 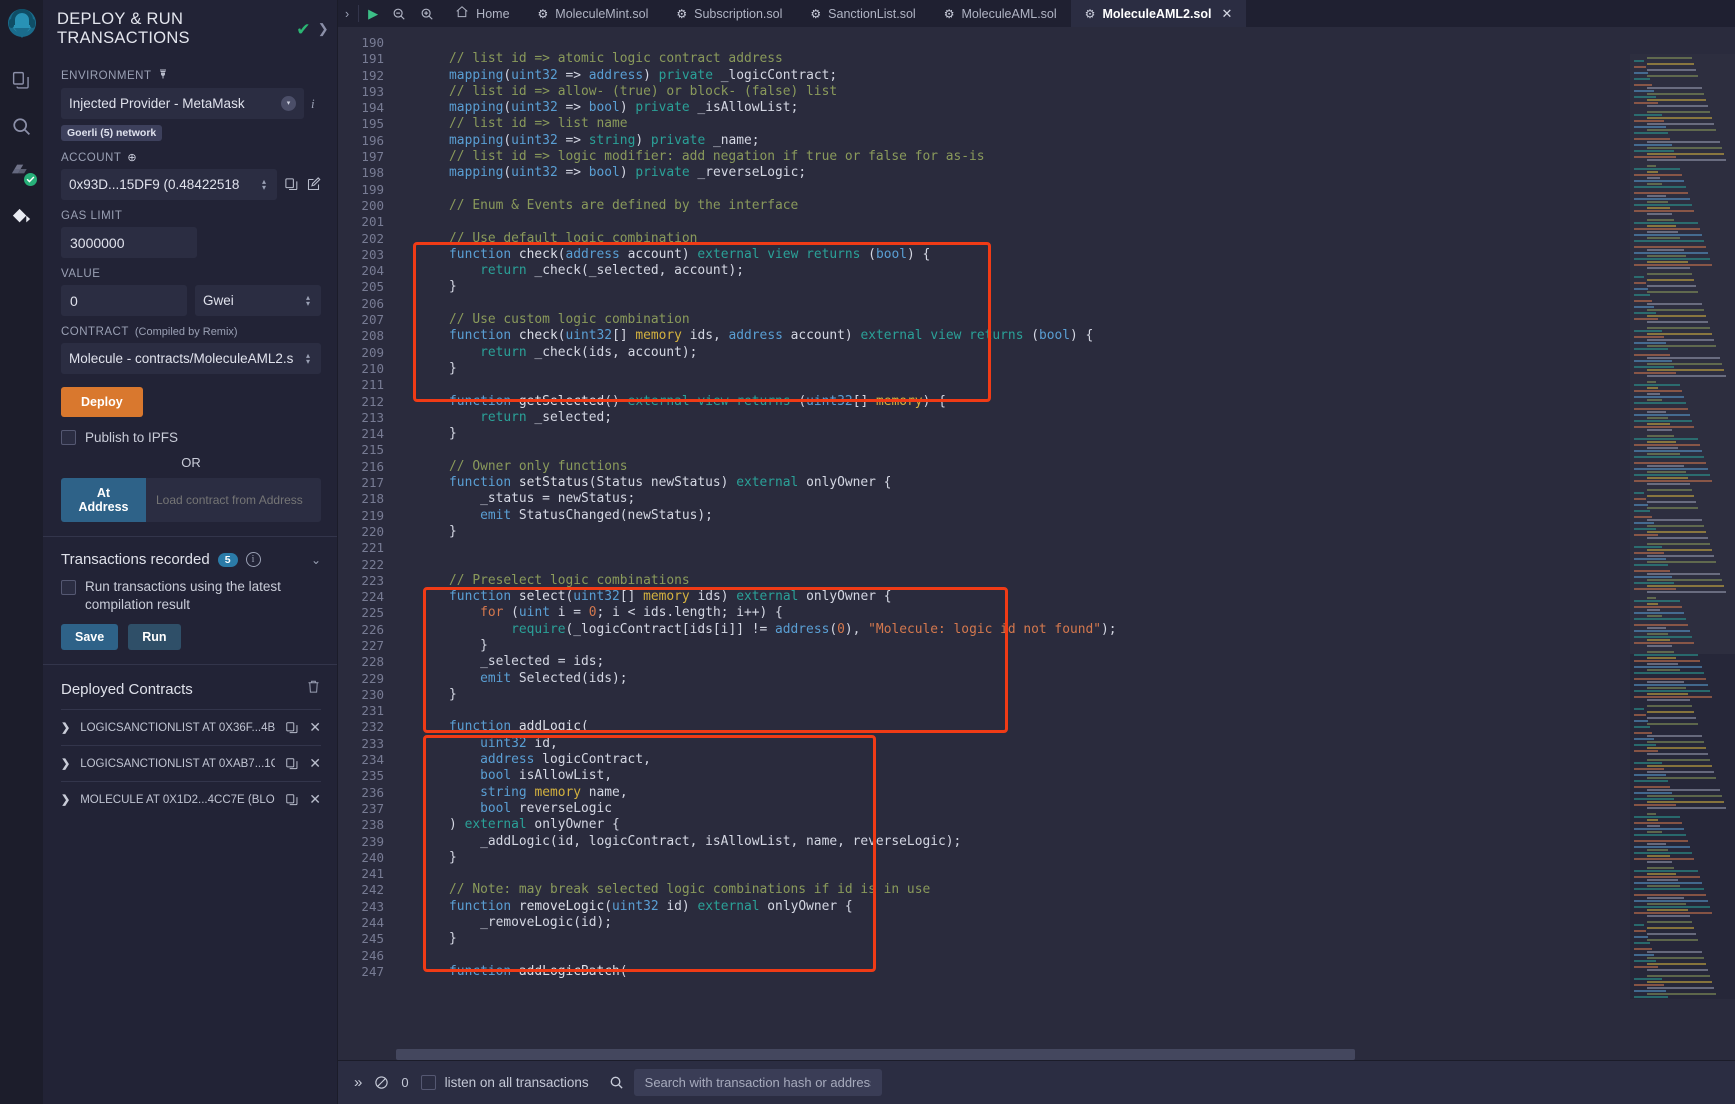 What do you see at coordinates (1065, 613) in the screenshot?
I see `code-line: for (uint i = 0; i < ids.length; i++) {` at bounding box center [1065, 613].